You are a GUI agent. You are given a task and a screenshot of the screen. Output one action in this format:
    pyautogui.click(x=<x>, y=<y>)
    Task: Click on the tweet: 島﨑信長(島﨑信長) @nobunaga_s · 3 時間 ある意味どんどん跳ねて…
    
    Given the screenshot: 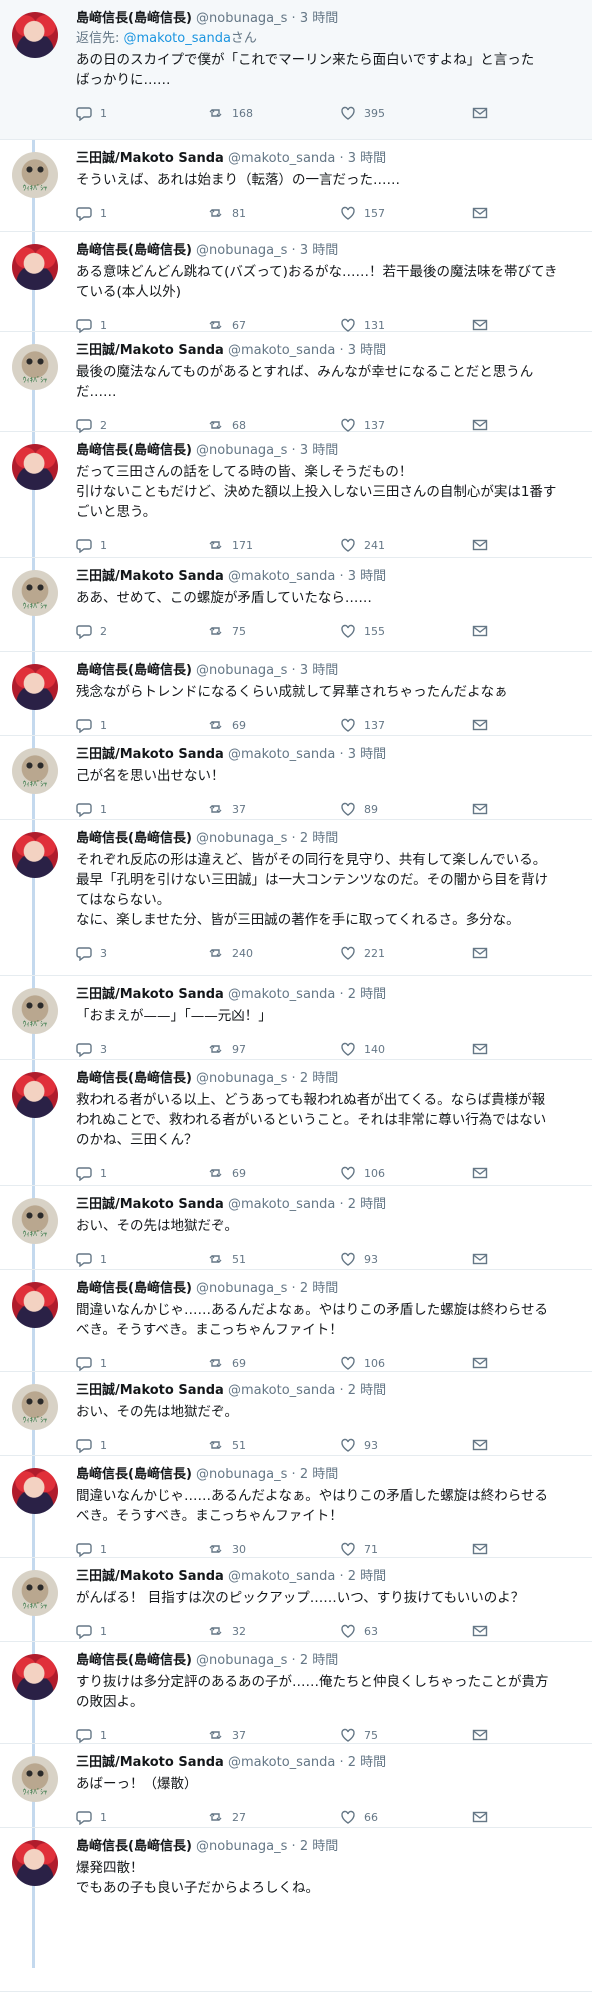 What is the action you would take?
    pyautogui.click(x=296, y=282)
    